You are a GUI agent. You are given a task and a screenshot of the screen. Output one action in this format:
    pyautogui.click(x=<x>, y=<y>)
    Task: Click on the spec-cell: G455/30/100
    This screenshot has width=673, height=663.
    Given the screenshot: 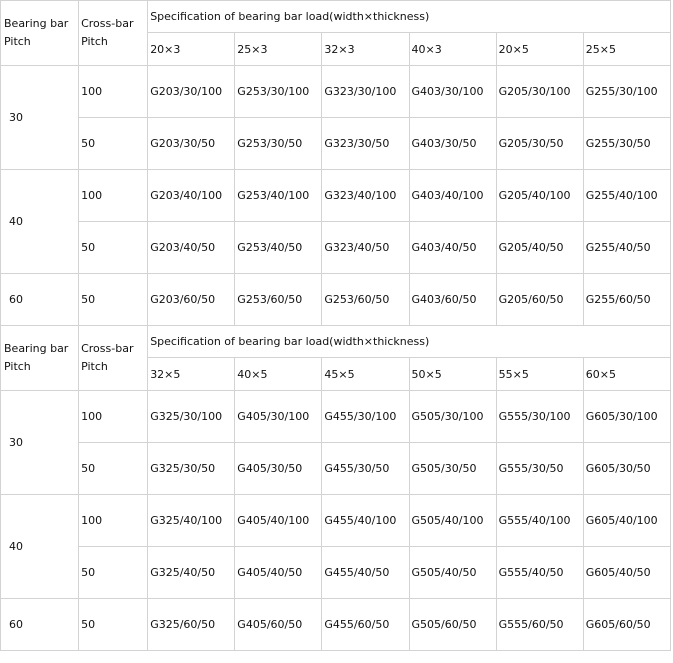 What is the action you would take?
    pyautogui.click(x=365, y=416)
    